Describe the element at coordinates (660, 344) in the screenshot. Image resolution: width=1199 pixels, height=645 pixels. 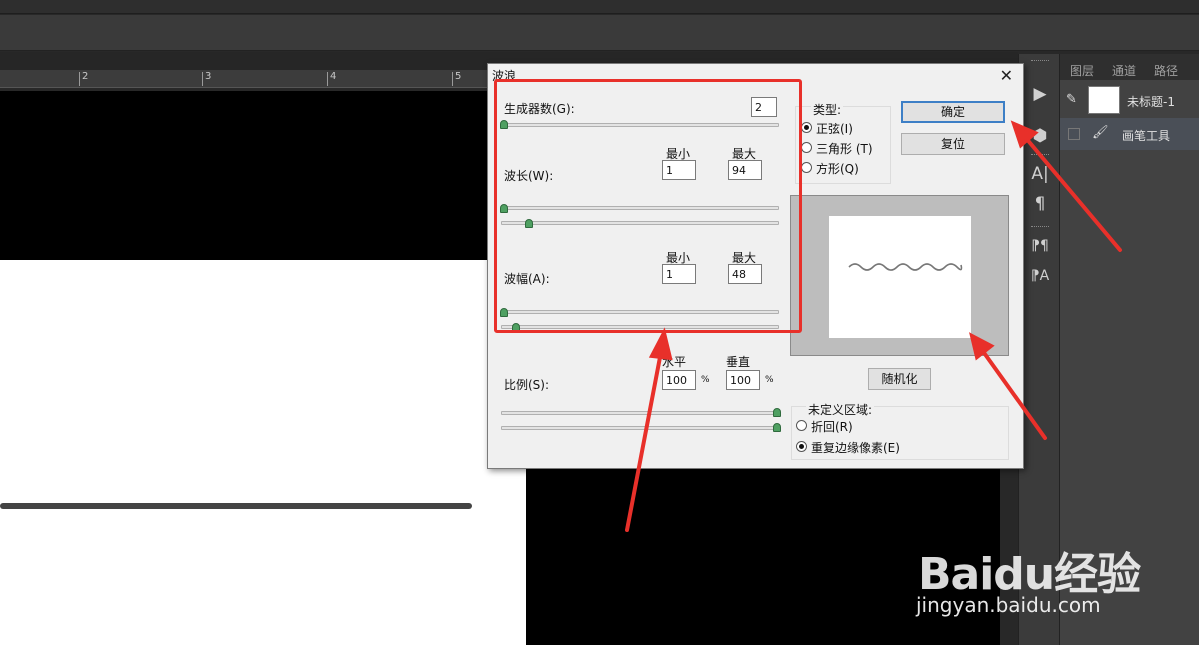
I see `annotation-arrowhead-up` at that location.